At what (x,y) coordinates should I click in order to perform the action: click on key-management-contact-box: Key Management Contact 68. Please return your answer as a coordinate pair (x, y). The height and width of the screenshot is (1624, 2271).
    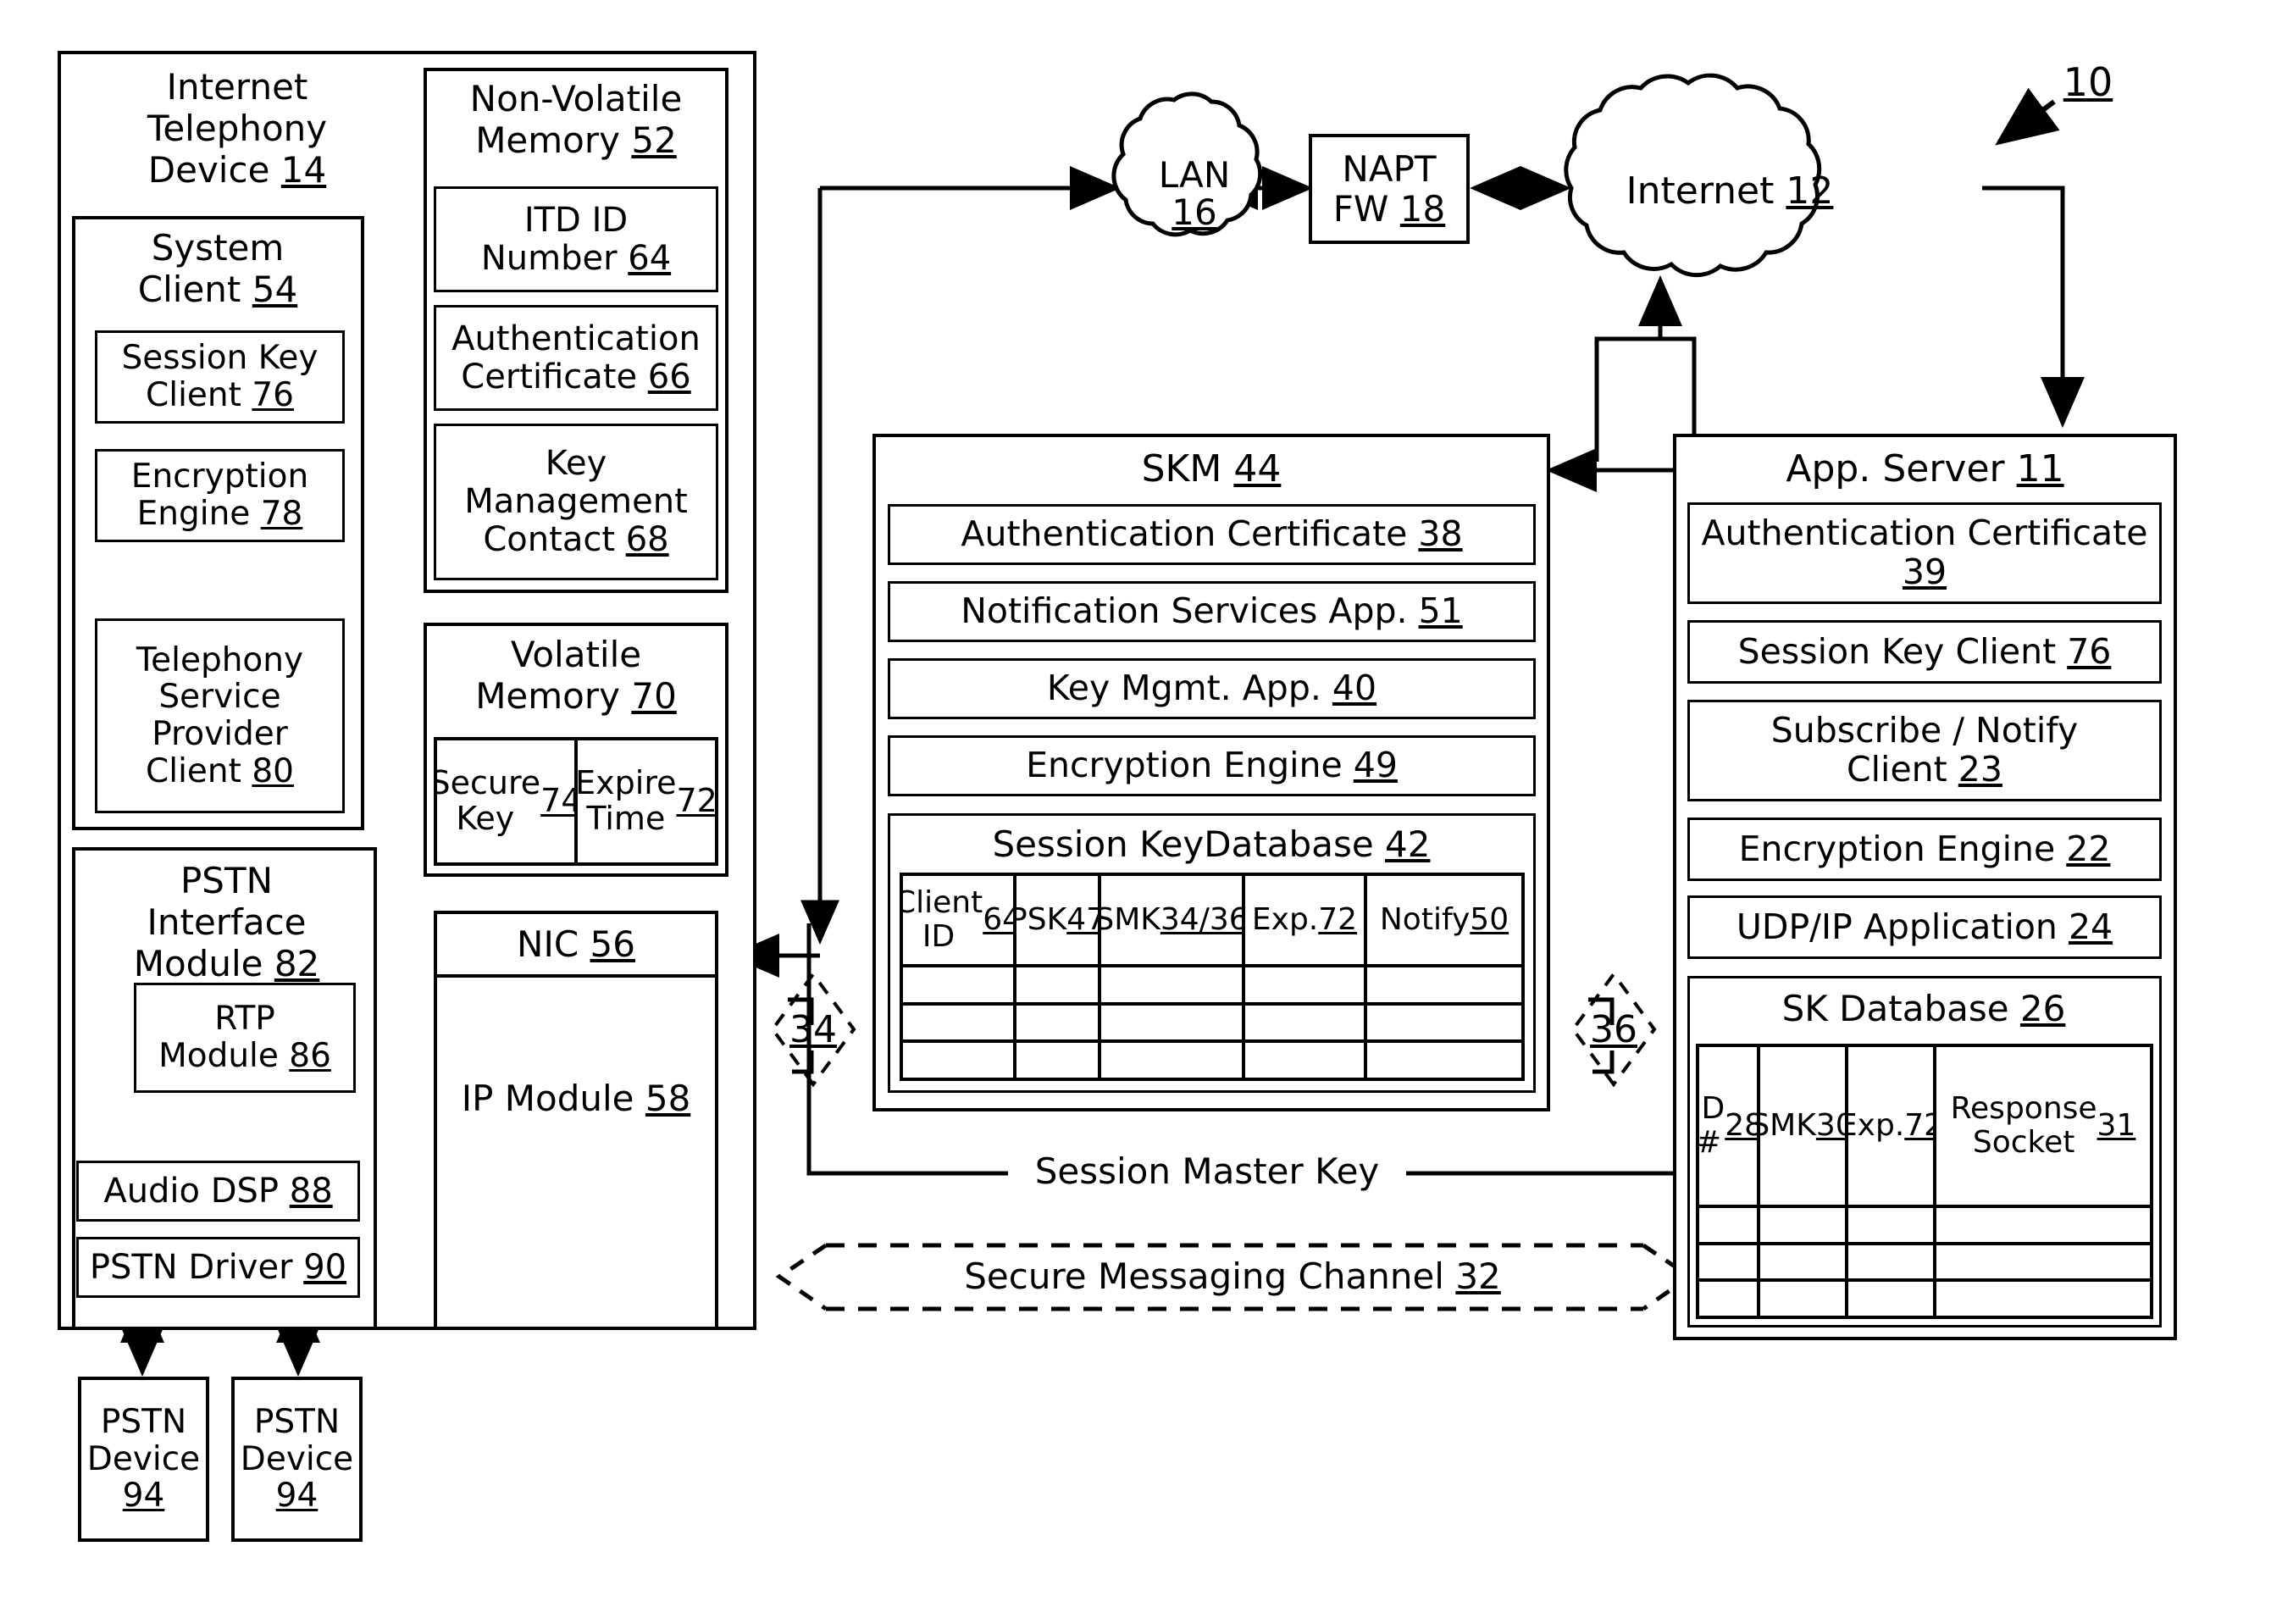
    Looking at the image, I should click on (576, 502).